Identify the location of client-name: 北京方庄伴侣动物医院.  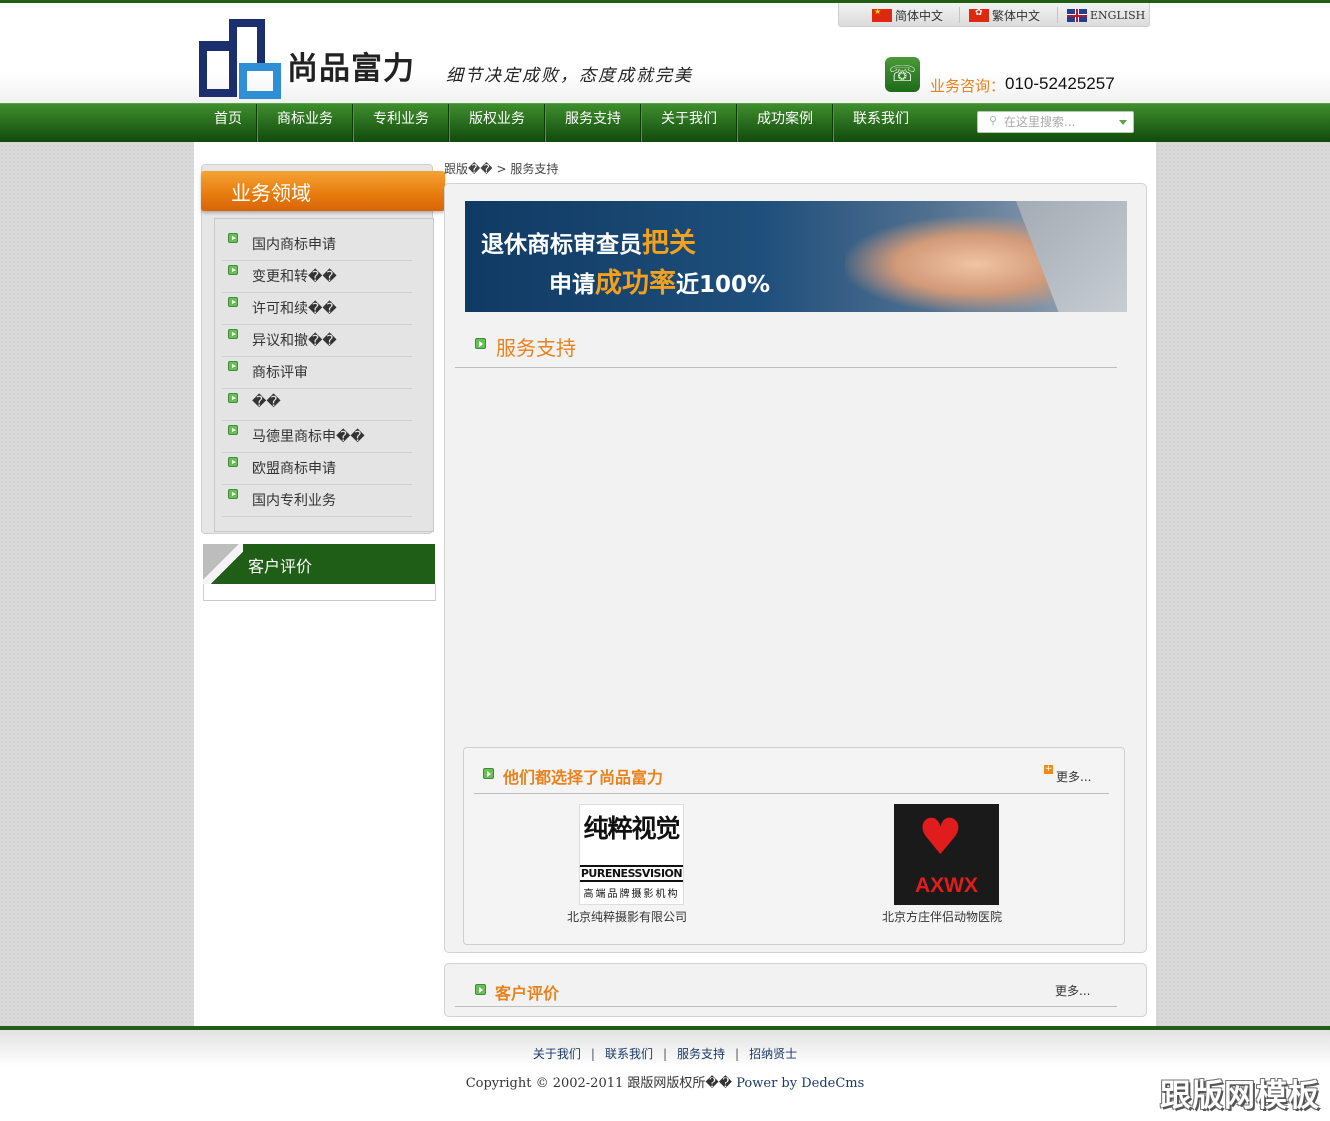
(942, 916).